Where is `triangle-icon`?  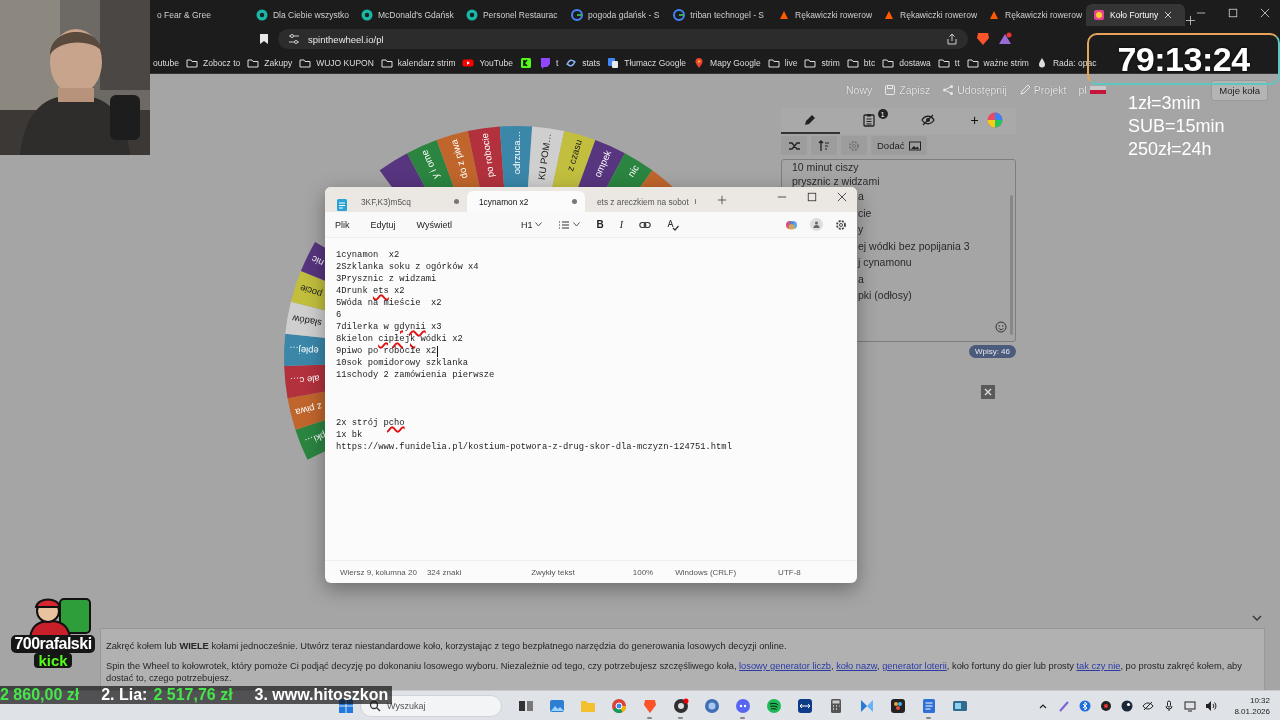 triangle-icon is located at coordinates (1005, 39).